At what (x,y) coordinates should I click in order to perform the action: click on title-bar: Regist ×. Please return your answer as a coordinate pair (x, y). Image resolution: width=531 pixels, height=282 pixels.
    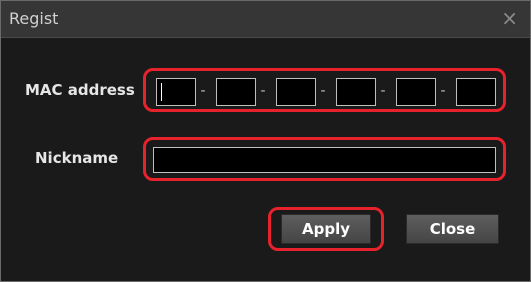
    Looking at the image, I should click on (265, 19).